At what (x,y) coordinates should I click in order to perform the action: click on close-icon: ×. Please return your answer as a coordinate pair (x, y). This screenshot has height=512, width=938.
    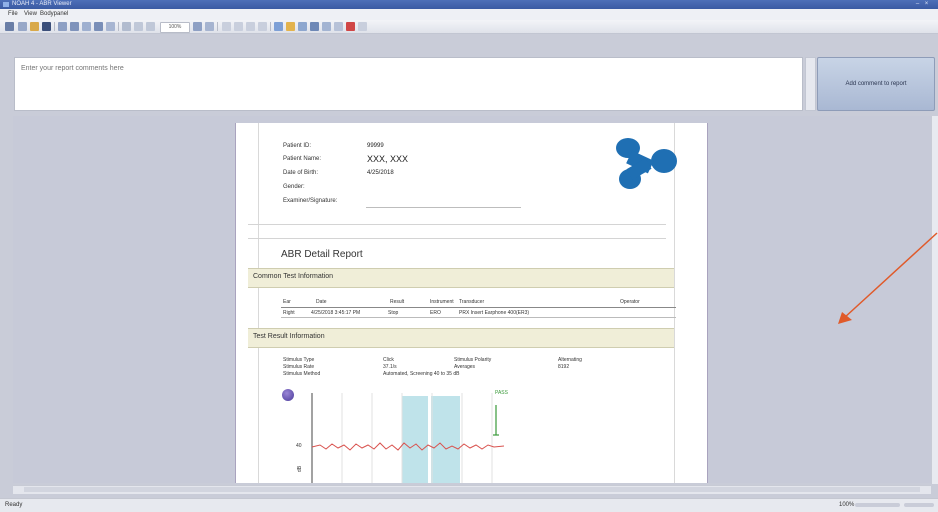
    Looking at the image, I should click on (926, 4).